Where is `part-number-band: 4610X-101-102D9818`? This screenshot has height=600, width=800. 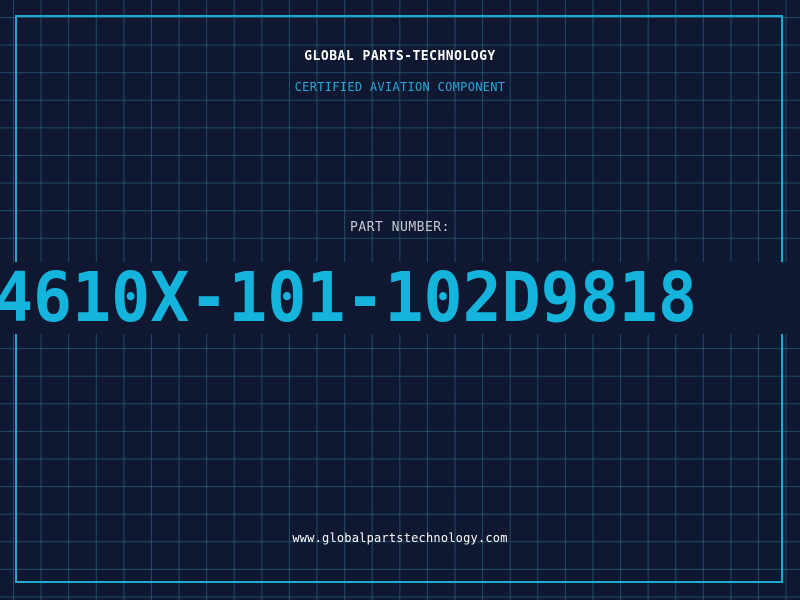
part-number-band: 4610X-101-102D9818 is located at coordinates (400, 298).